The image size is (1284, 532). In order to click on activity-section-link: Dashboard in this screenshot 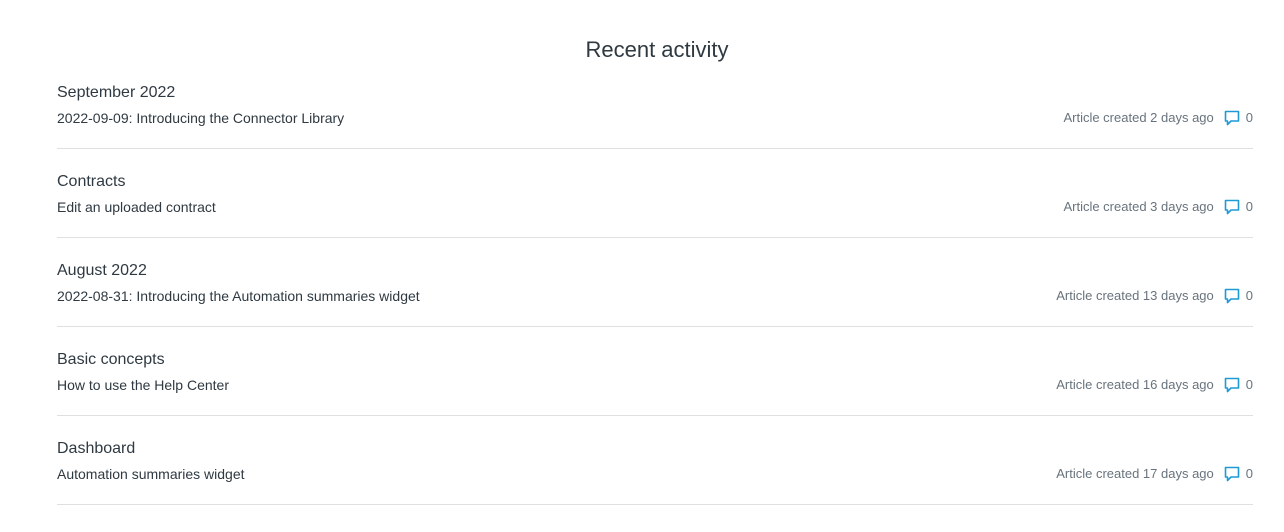, I will do `click(96, 449)`.